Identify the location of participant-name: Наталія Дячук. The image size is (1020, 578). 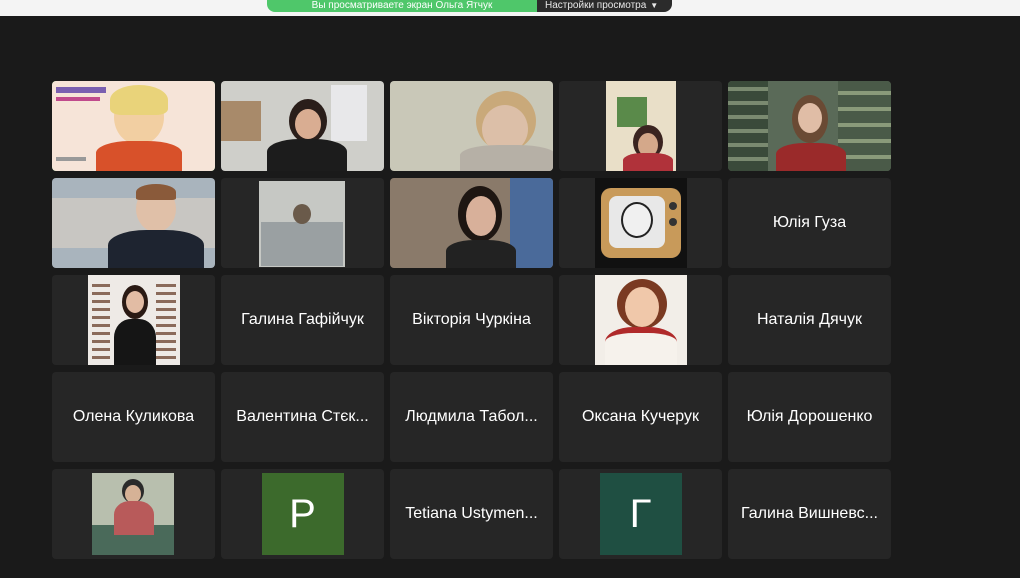
(809, 319).